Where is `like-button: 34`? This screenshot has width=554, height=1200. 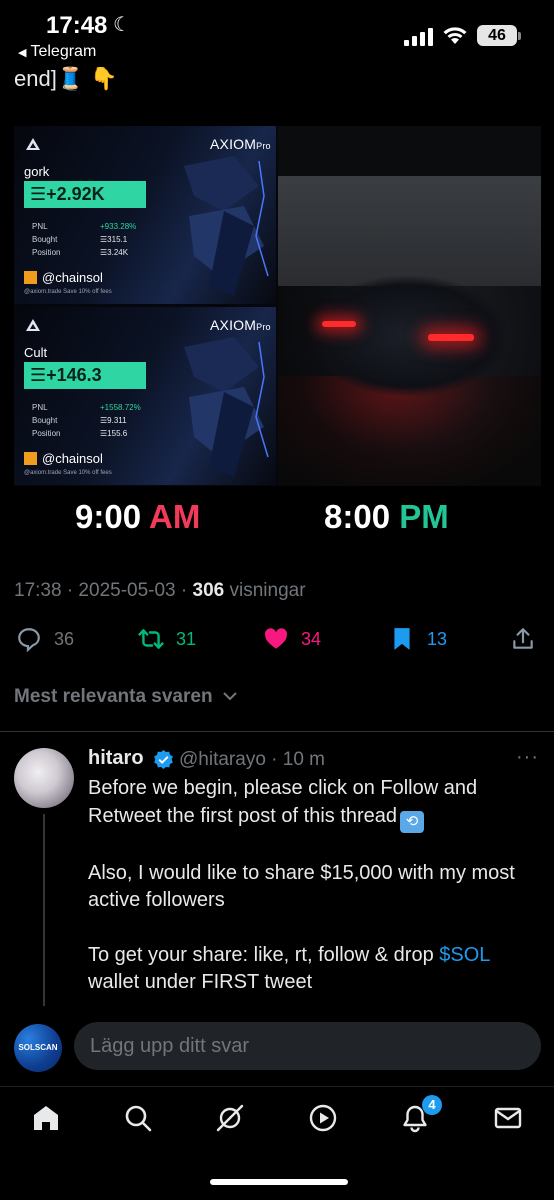
like-button: 34 is located at coordinates (292, 639).